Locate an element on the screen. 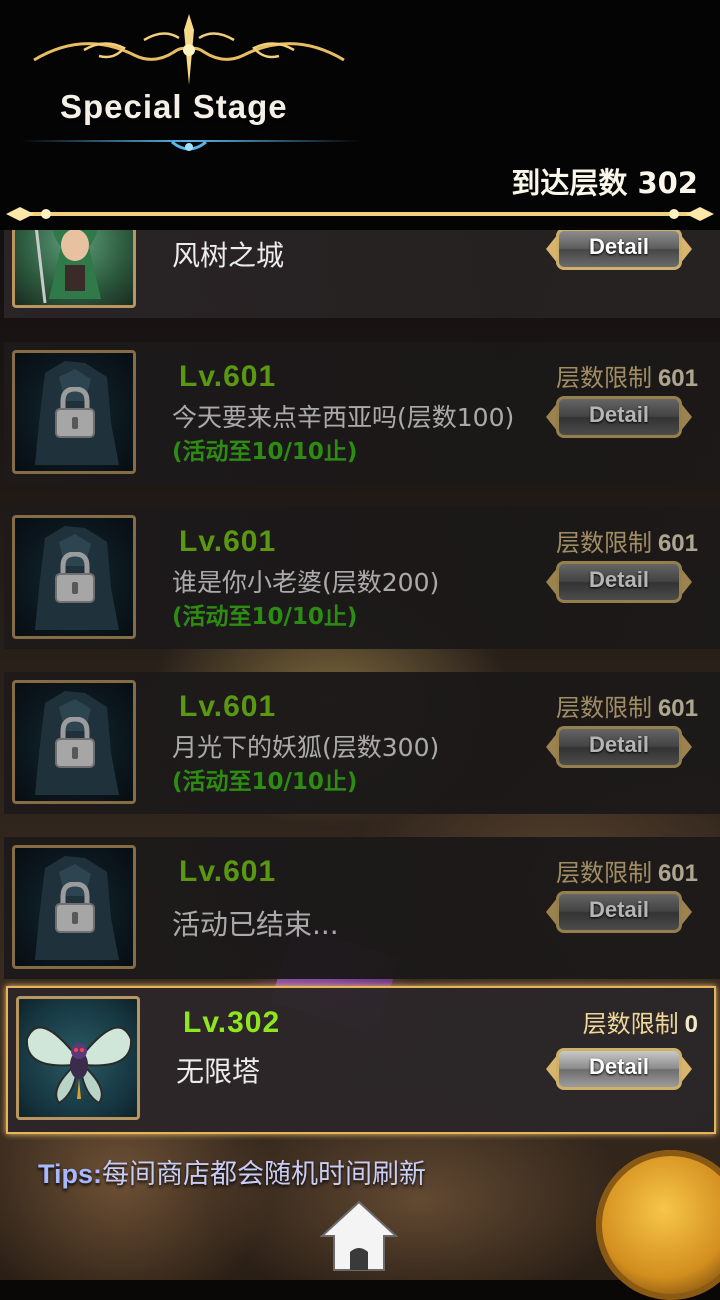  stage-row-selected: Lv.302 层数限制 0 无限塔 Detail is located at coordinates (361, 1060).